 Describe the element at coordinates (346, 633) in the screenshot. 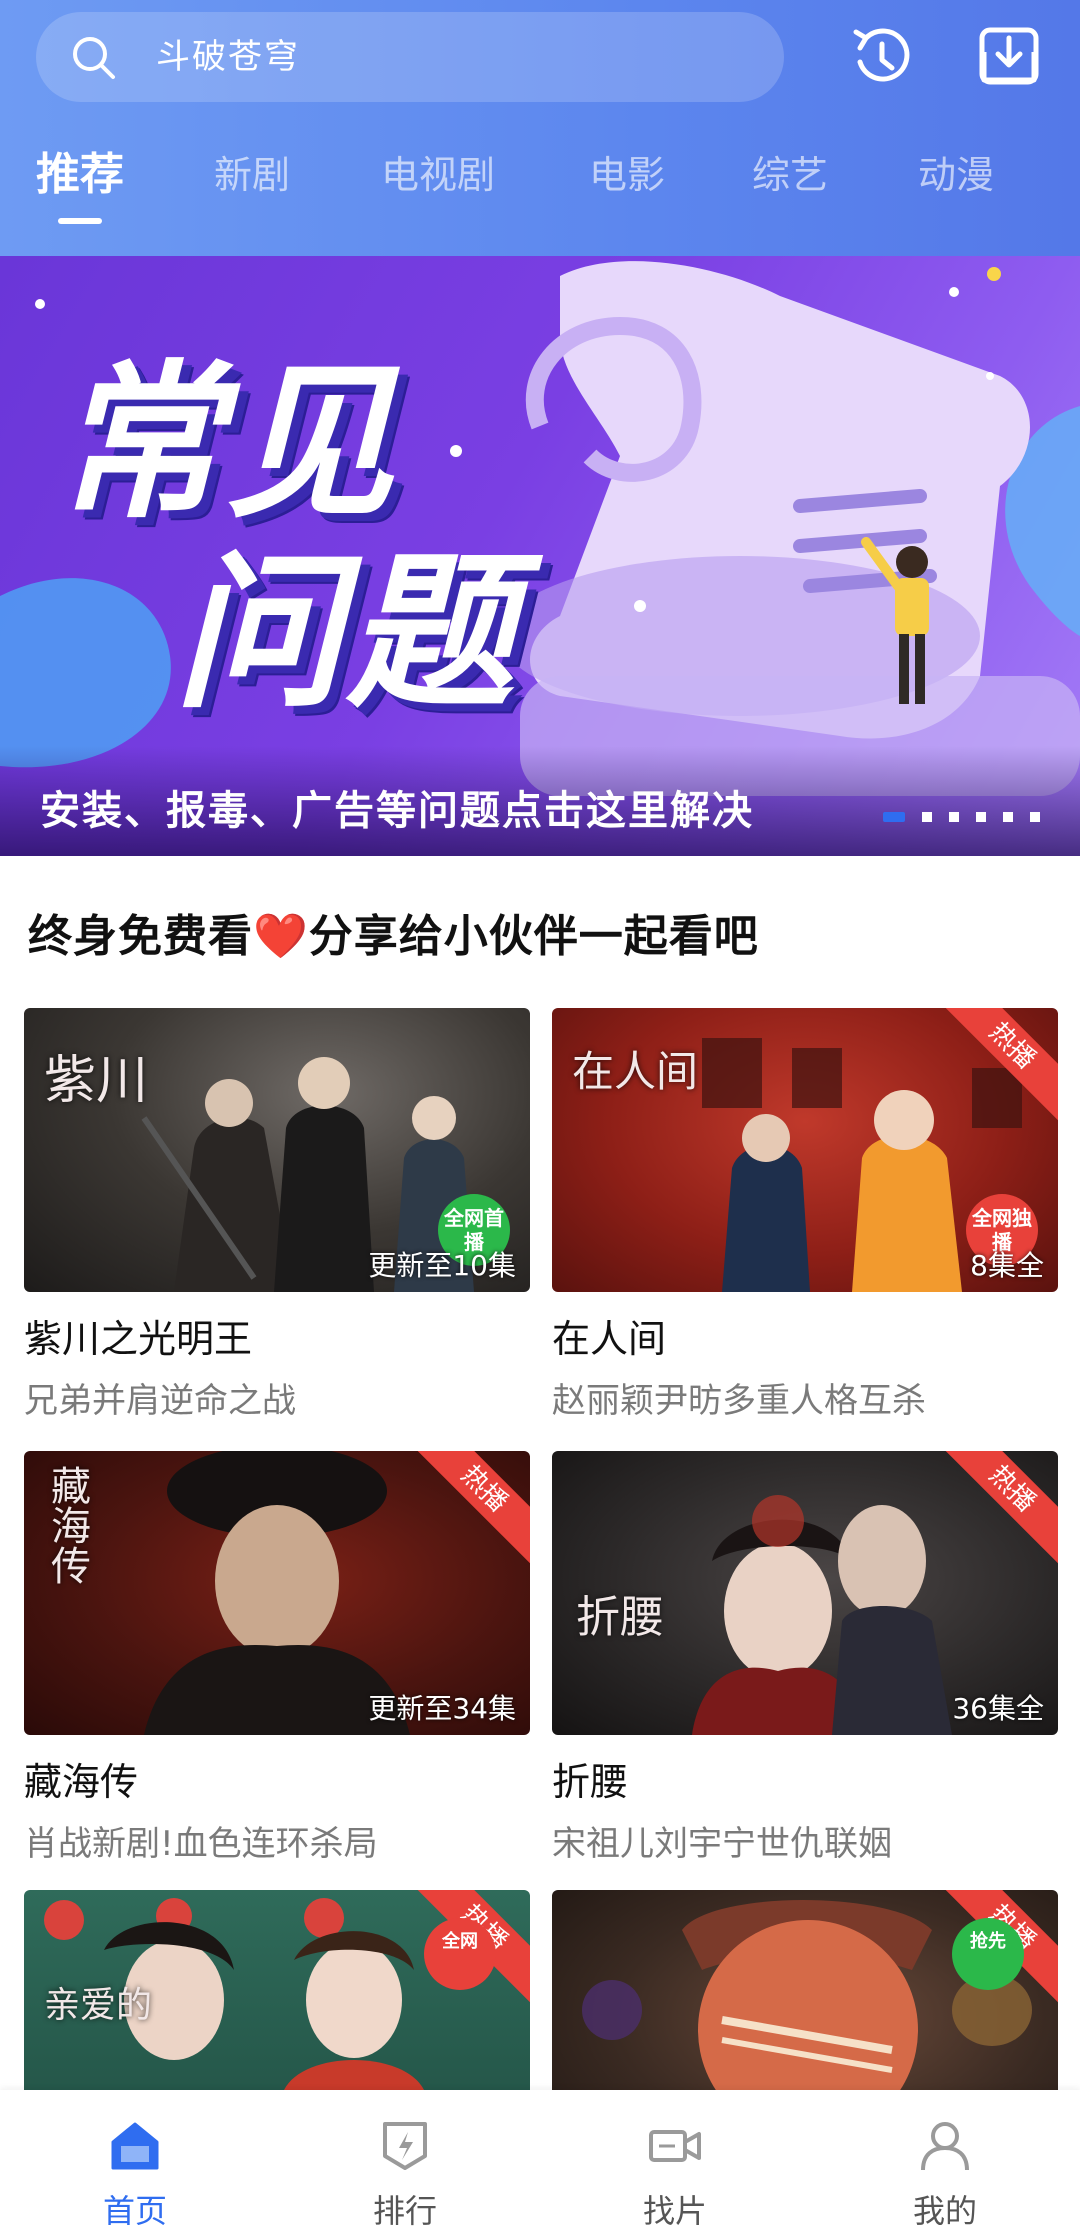

I see `banner-title-line2: 问题` at that location.